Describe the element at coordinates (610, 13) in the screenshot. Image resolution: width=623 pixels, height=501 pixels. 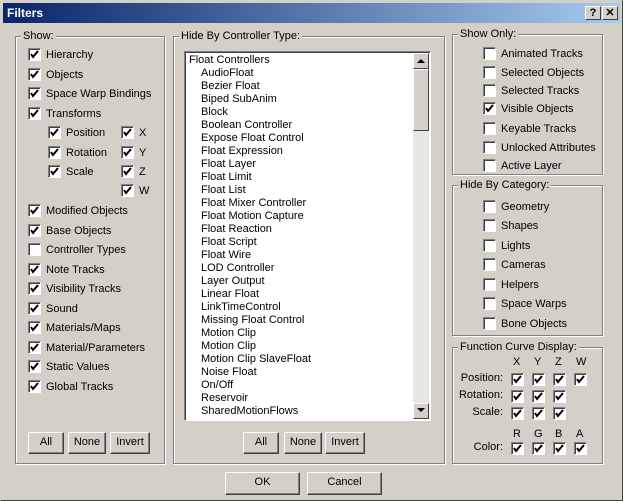
I see `close-button: ✕` at that location.